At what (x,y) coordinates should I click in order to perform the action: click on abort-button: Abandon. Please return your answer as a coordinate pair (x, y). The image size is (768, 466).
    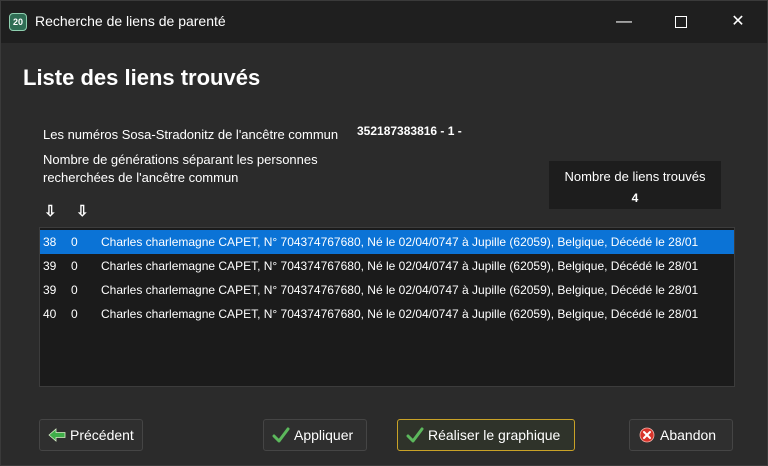
    Looking at the image, I should click on (681, 435).